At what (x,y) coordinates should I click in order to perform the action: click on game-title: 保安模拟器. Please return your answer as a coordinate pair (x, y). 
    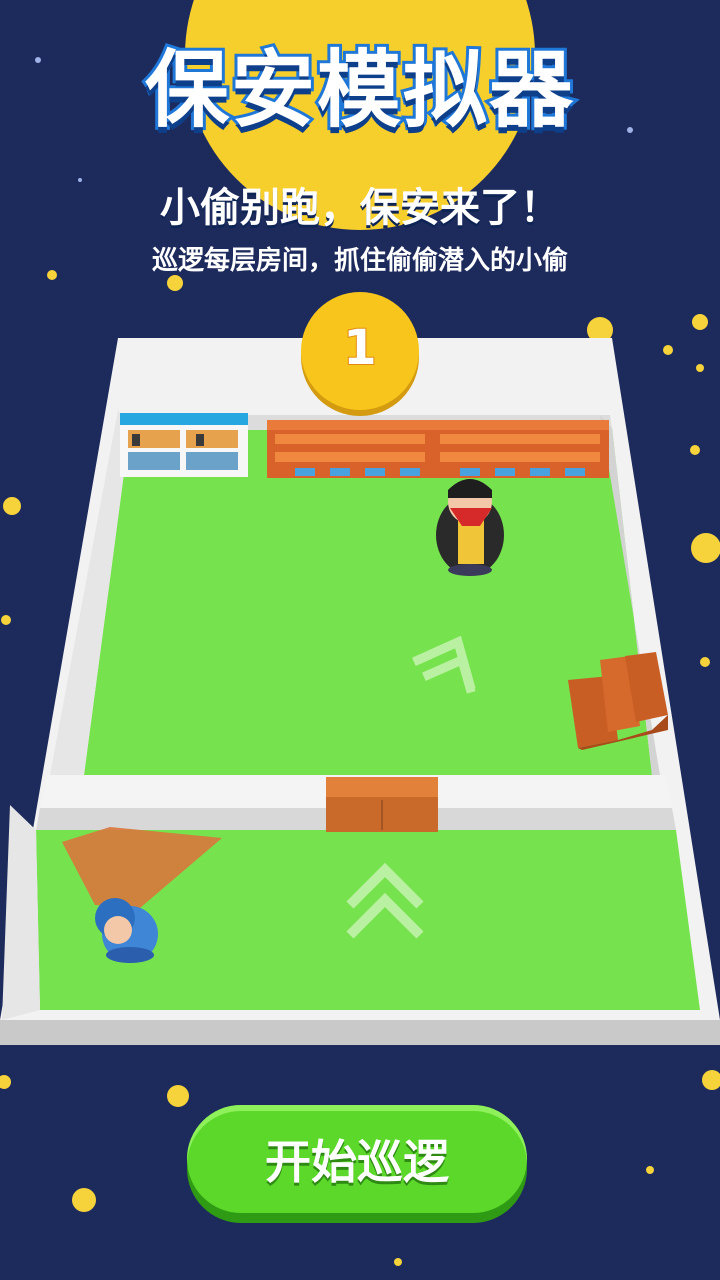
    Looking at the image, I should click on (359, 90).